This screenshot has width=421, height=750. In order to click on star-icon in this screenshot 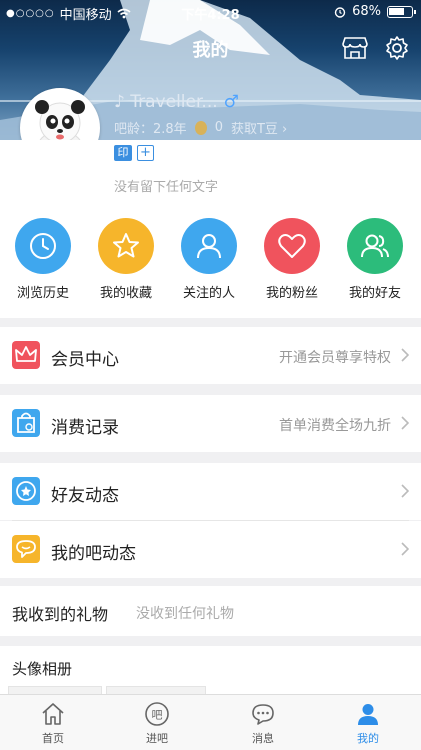, I will do `click(126, 246)`.